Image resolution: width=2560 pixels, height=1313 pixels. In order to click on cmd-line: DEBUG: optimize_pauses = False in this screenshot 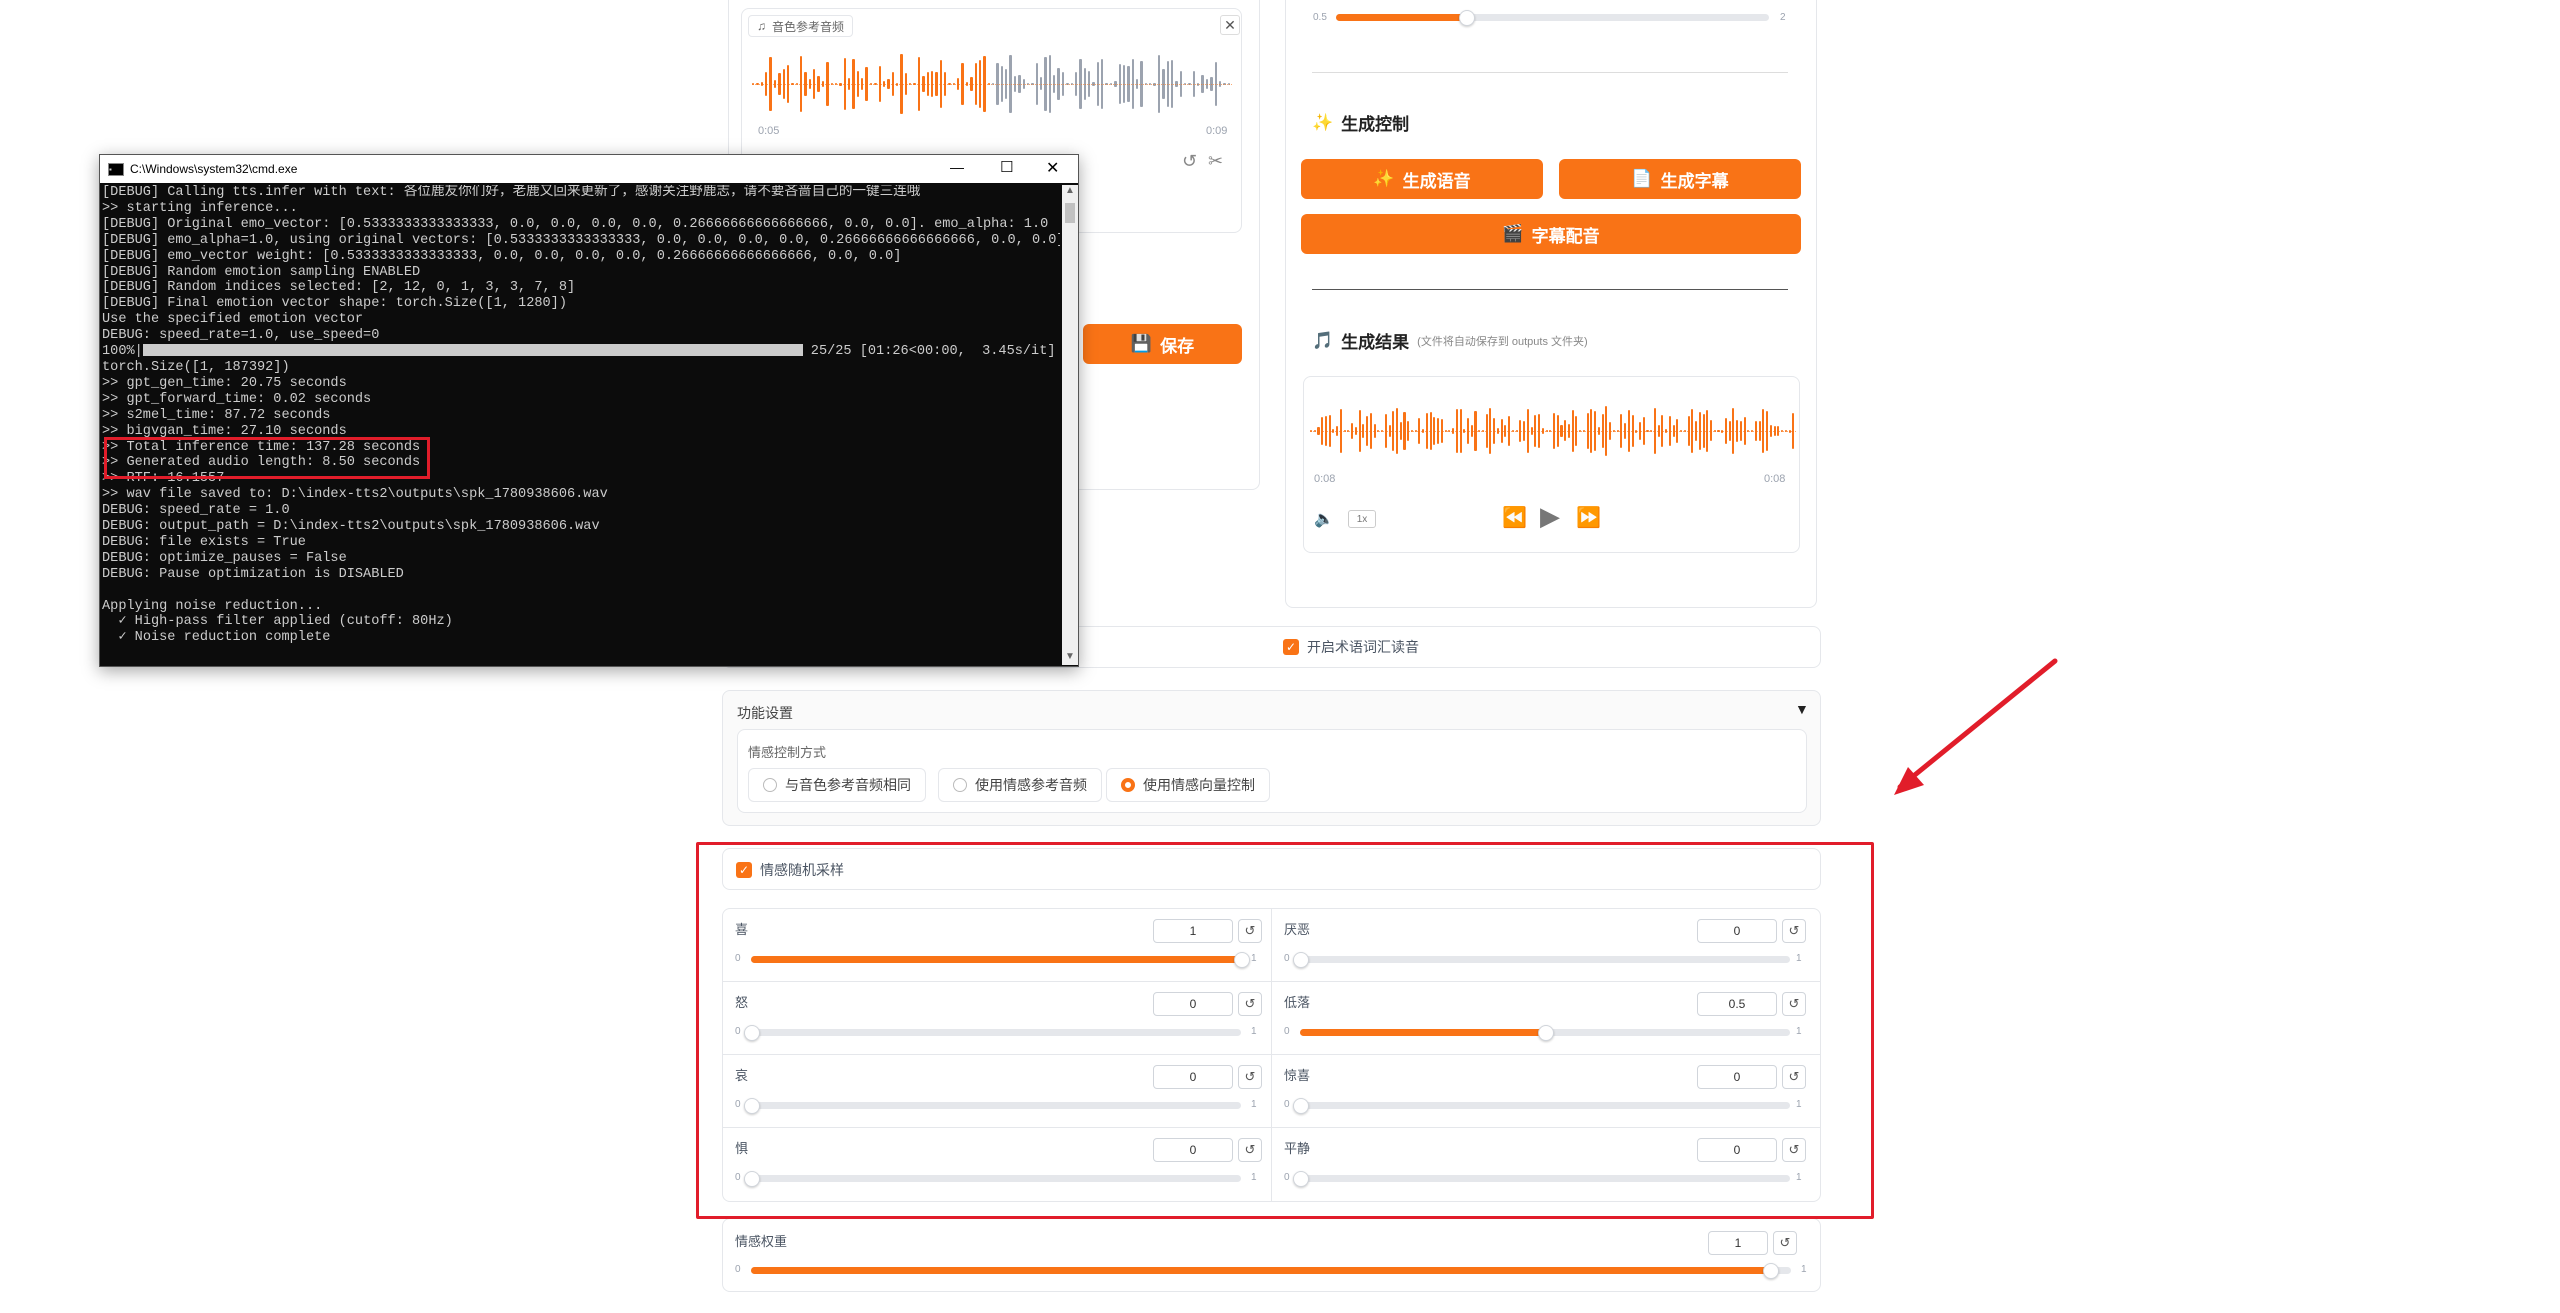, I will do `click(224, 558)`.